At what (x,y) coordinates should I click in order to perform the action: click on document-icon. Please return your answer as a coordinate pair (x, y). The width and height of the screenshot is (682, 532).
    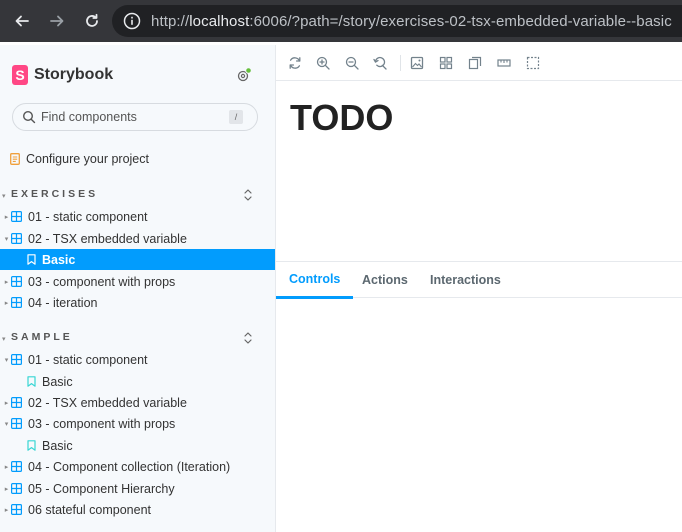
    Looking at the image, I should click on (15, 159).